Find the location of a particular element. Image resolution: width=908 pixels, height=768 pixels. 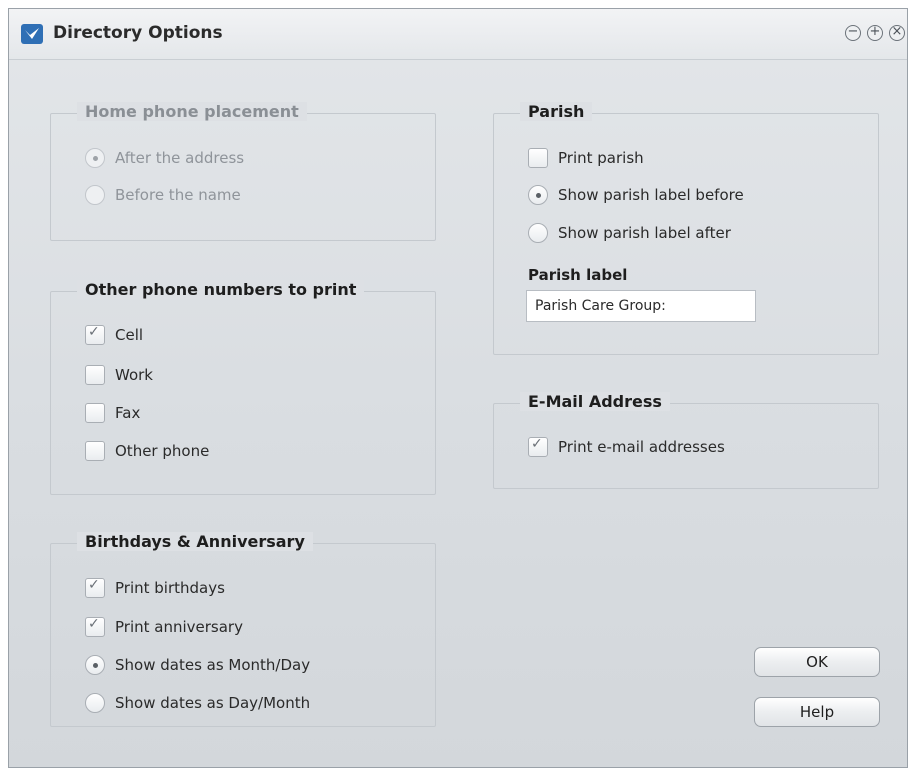

radio-before-name: Before the name is located at coordinates (163, 195).